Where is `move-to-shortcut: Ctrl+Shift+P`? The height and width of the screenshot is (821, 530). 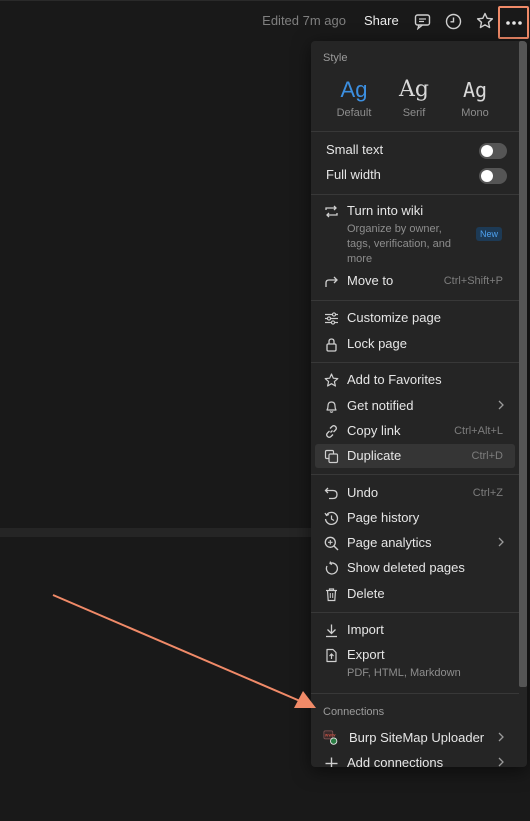 move-to-shortcut: Ctrl+Shift+P is located at coordinates (473, 281).